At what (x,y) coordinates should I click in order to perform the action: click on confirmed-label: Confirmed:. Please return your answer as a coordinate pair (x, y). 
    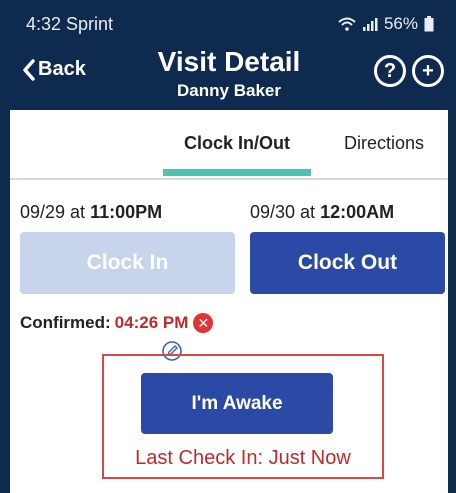
    Looking at the image, I should click on (65, 322).